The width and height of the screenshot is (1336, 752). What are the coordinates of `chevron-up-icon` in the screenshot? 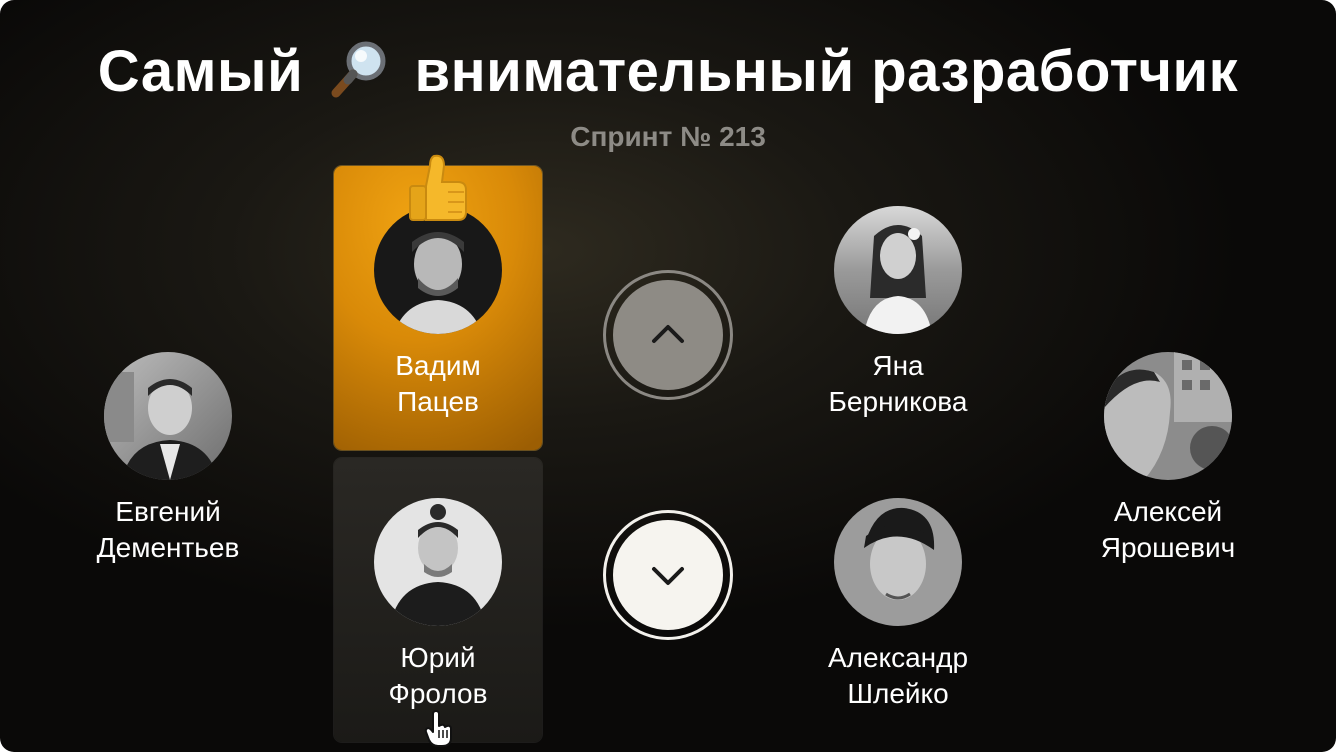 It's located at (668, 334).